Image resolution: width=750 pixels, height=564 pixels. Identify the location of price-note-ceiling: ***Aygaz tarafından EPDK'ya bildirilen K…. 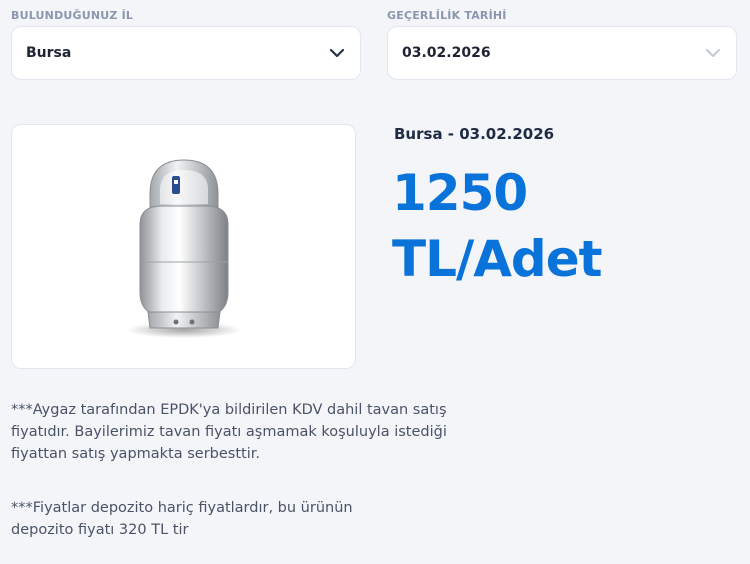
(229, 432).